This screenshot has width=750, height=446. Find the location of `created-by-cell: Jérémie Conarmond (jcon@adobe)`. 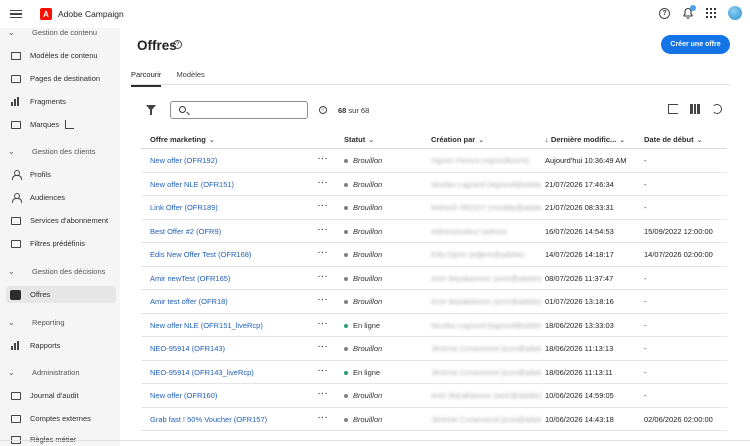

created-by-cell: Jérémie Conarmond (jcon@adobe) is located at coordinates (486, 348).